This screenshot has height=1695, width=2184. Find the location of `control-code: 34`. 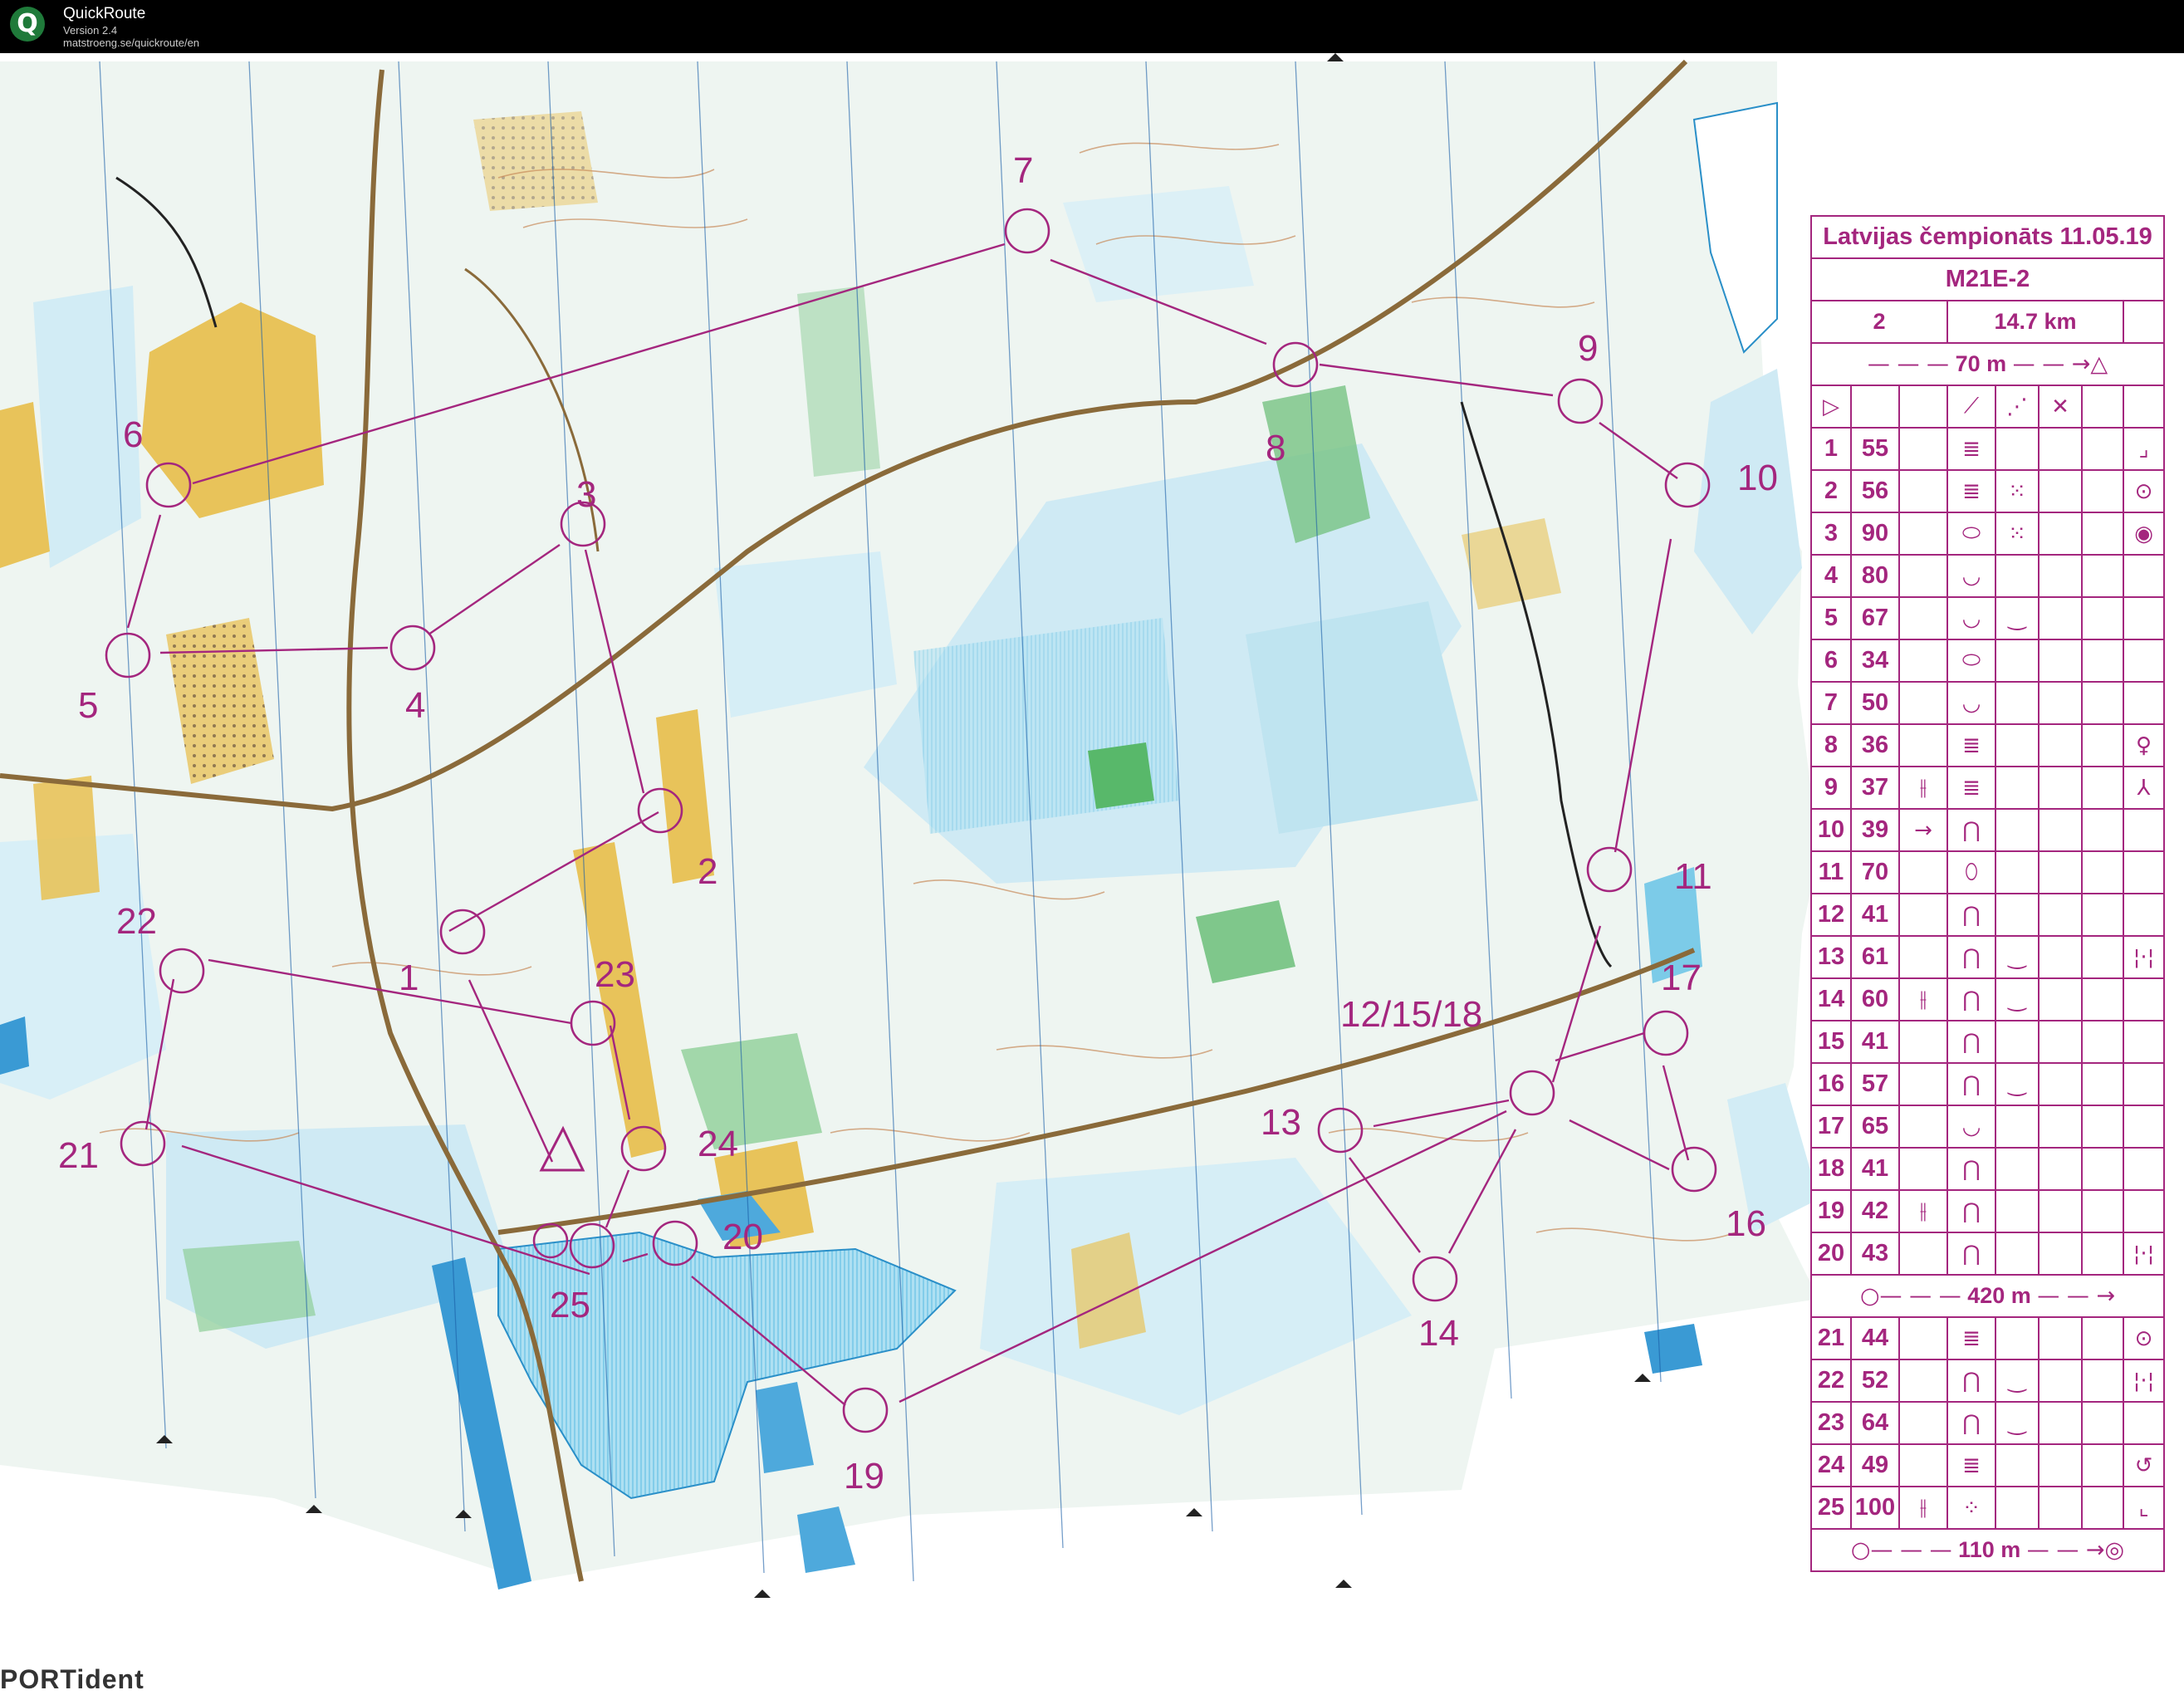

control-code: 34 is located at coordinates (1875, 661).